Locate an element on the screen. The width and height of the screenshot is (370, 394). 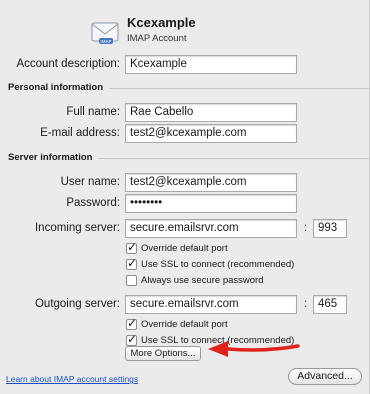
incoming-ssl-label: Use SSL to connect (recommended) is located at coordinates (218, 264).